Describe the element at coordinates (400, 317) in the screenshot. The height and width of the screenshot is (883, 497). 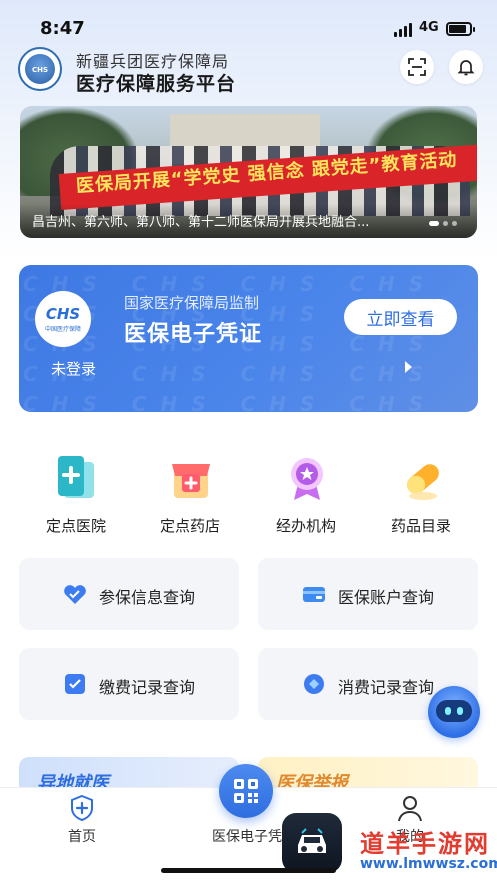
I see `view-now-button: 立即查看` at that location.